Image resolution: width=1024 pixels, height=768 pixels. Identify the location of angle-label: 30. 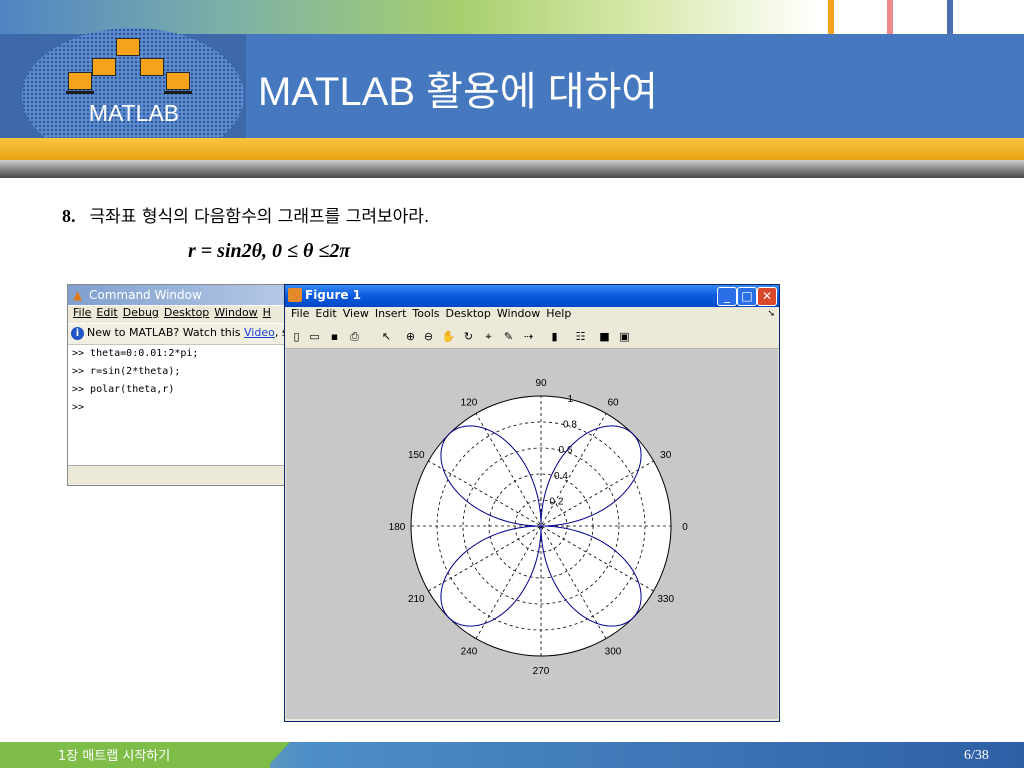
(666, 455).